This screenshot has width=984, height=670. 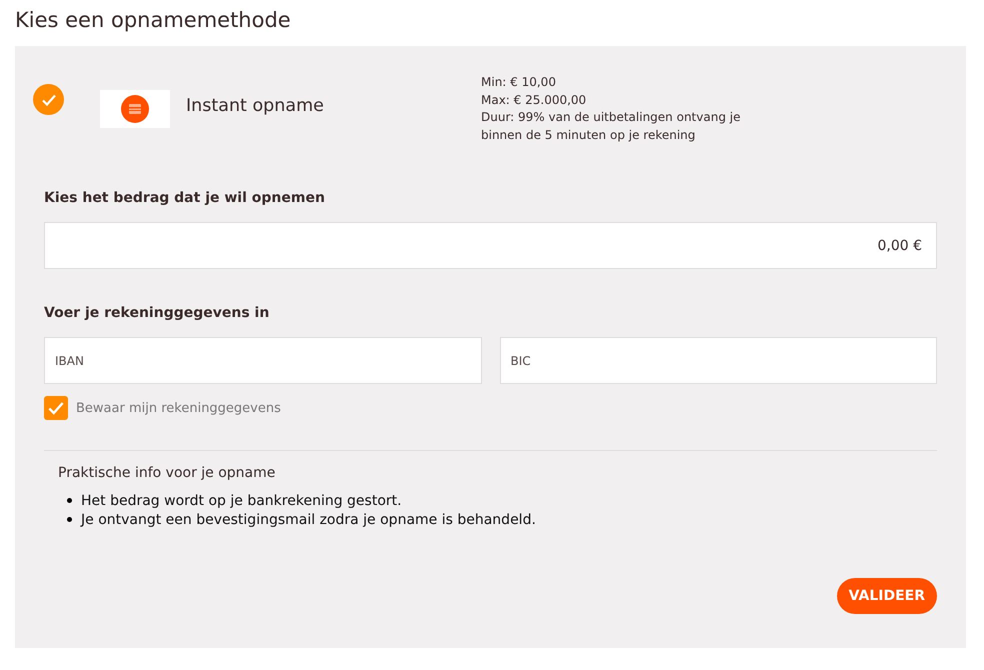 What do you see at coordinates (611, 126) in the screenshot?
I see `method-info: Duur: 99% van de uitbetalingen ontvang je binnen de 5 minuten op je rekening` at bounding box center [611, 126].